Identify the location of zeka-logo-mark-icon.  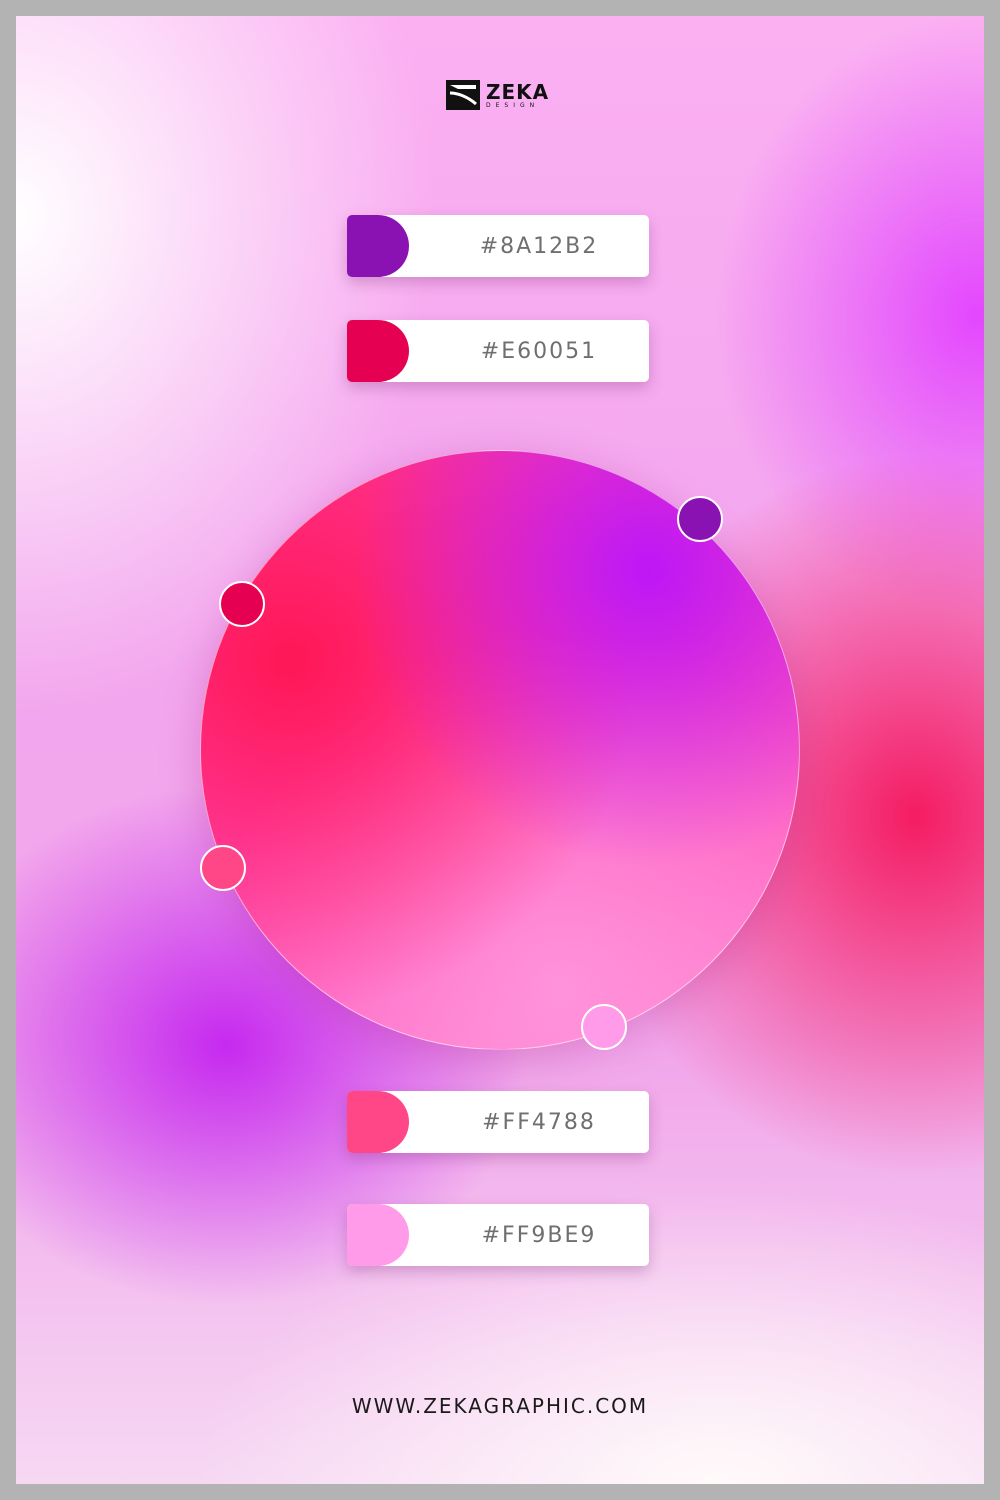
(463, 95).